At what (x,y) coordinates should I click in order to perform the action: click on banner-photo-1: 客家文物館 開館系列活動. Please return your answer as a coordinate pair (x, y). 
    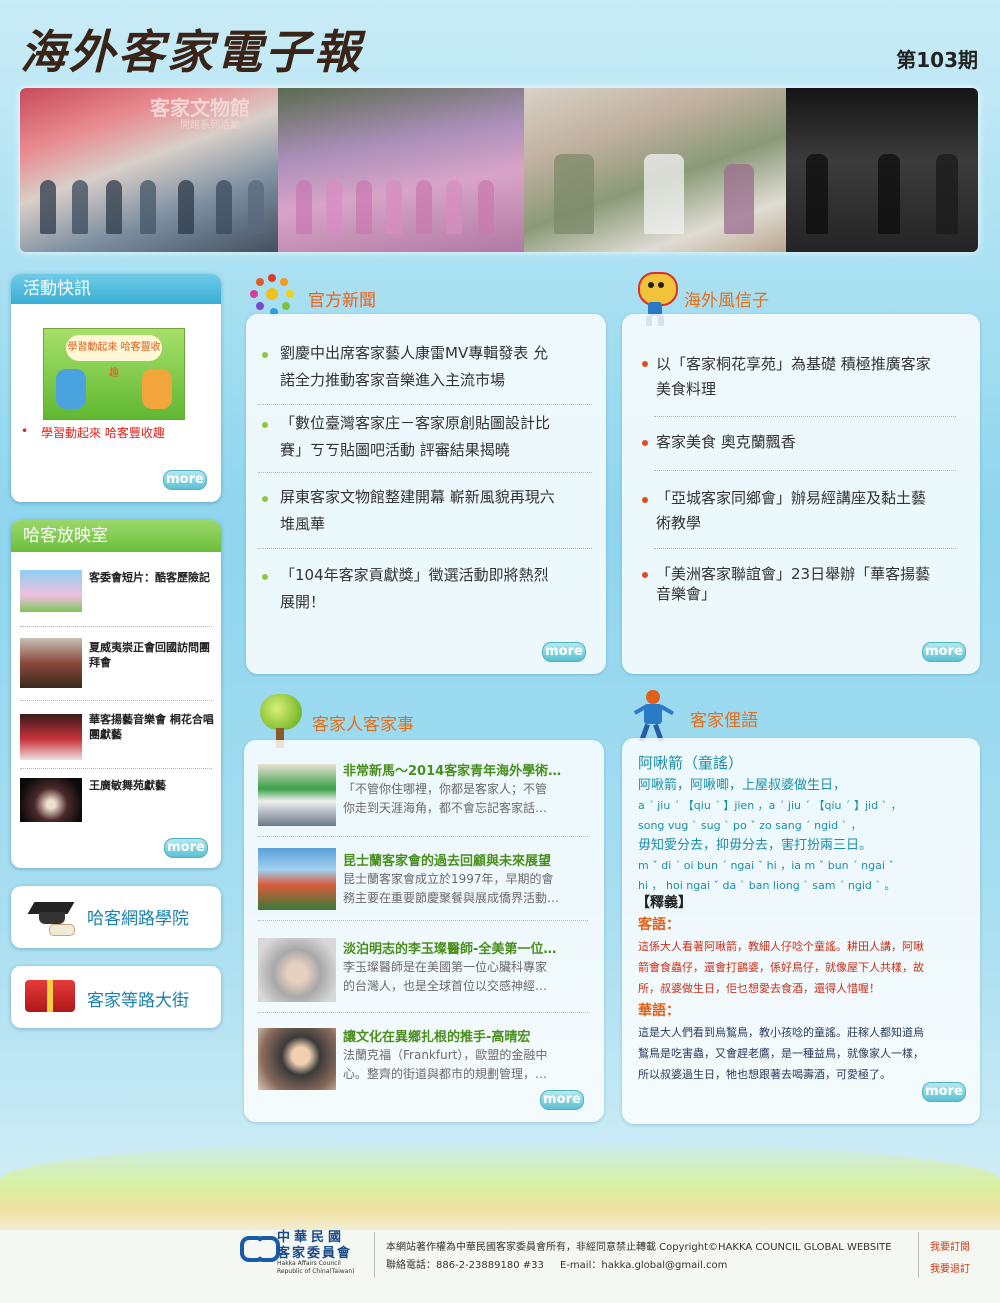
    Looking at the image, I should click on (149, 170).